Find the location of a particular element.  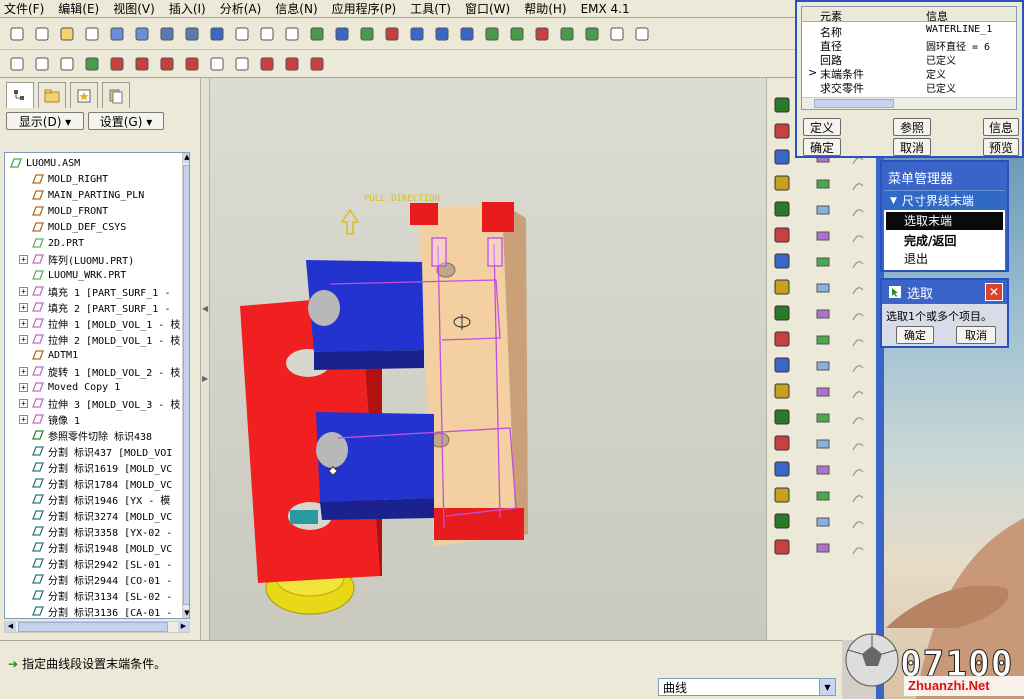

curve-tool-5-icon is located at coordinates (858, 237).